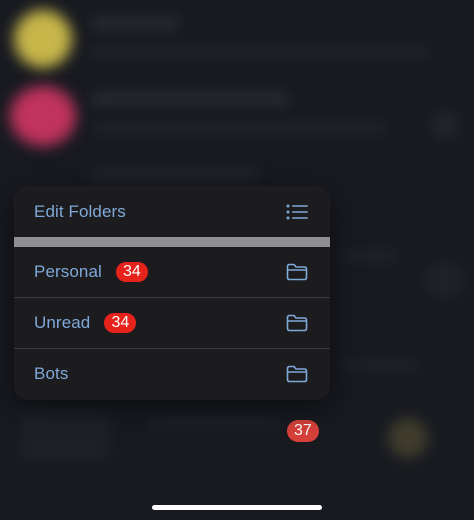 The height and width of the screenshot is (520, 474). I want to click on folder-item-unread: Unread 34, so click(172, 323).